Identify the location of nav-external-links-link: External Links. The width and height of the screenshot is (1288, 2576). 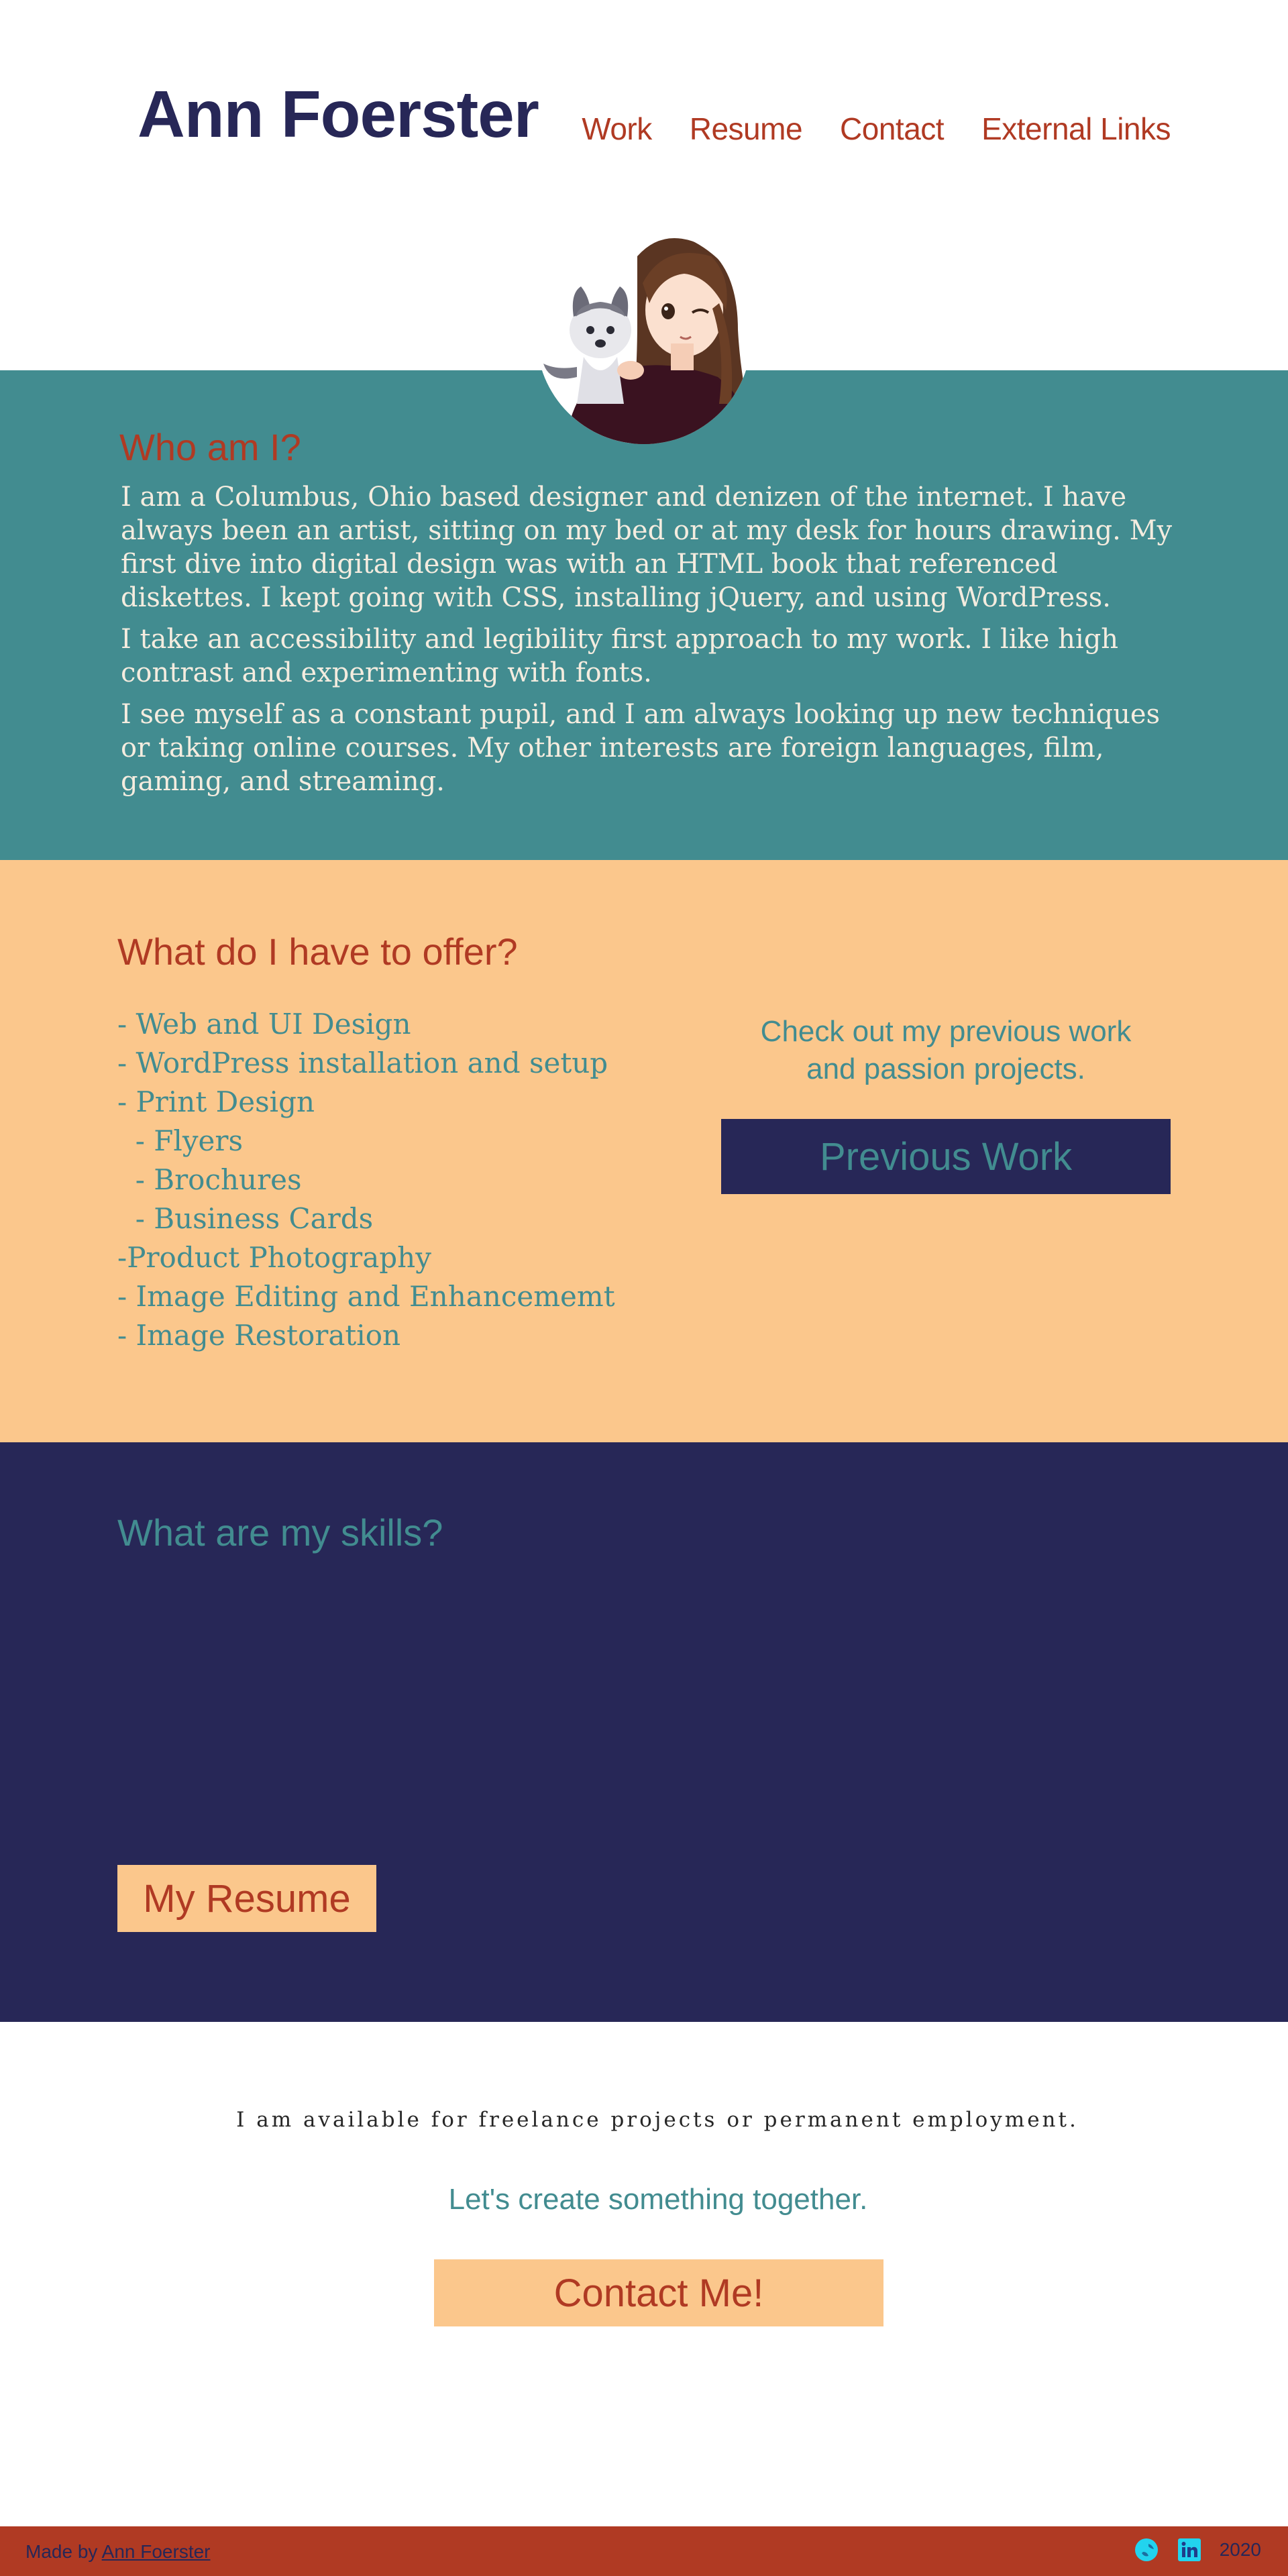
(1076, 129).